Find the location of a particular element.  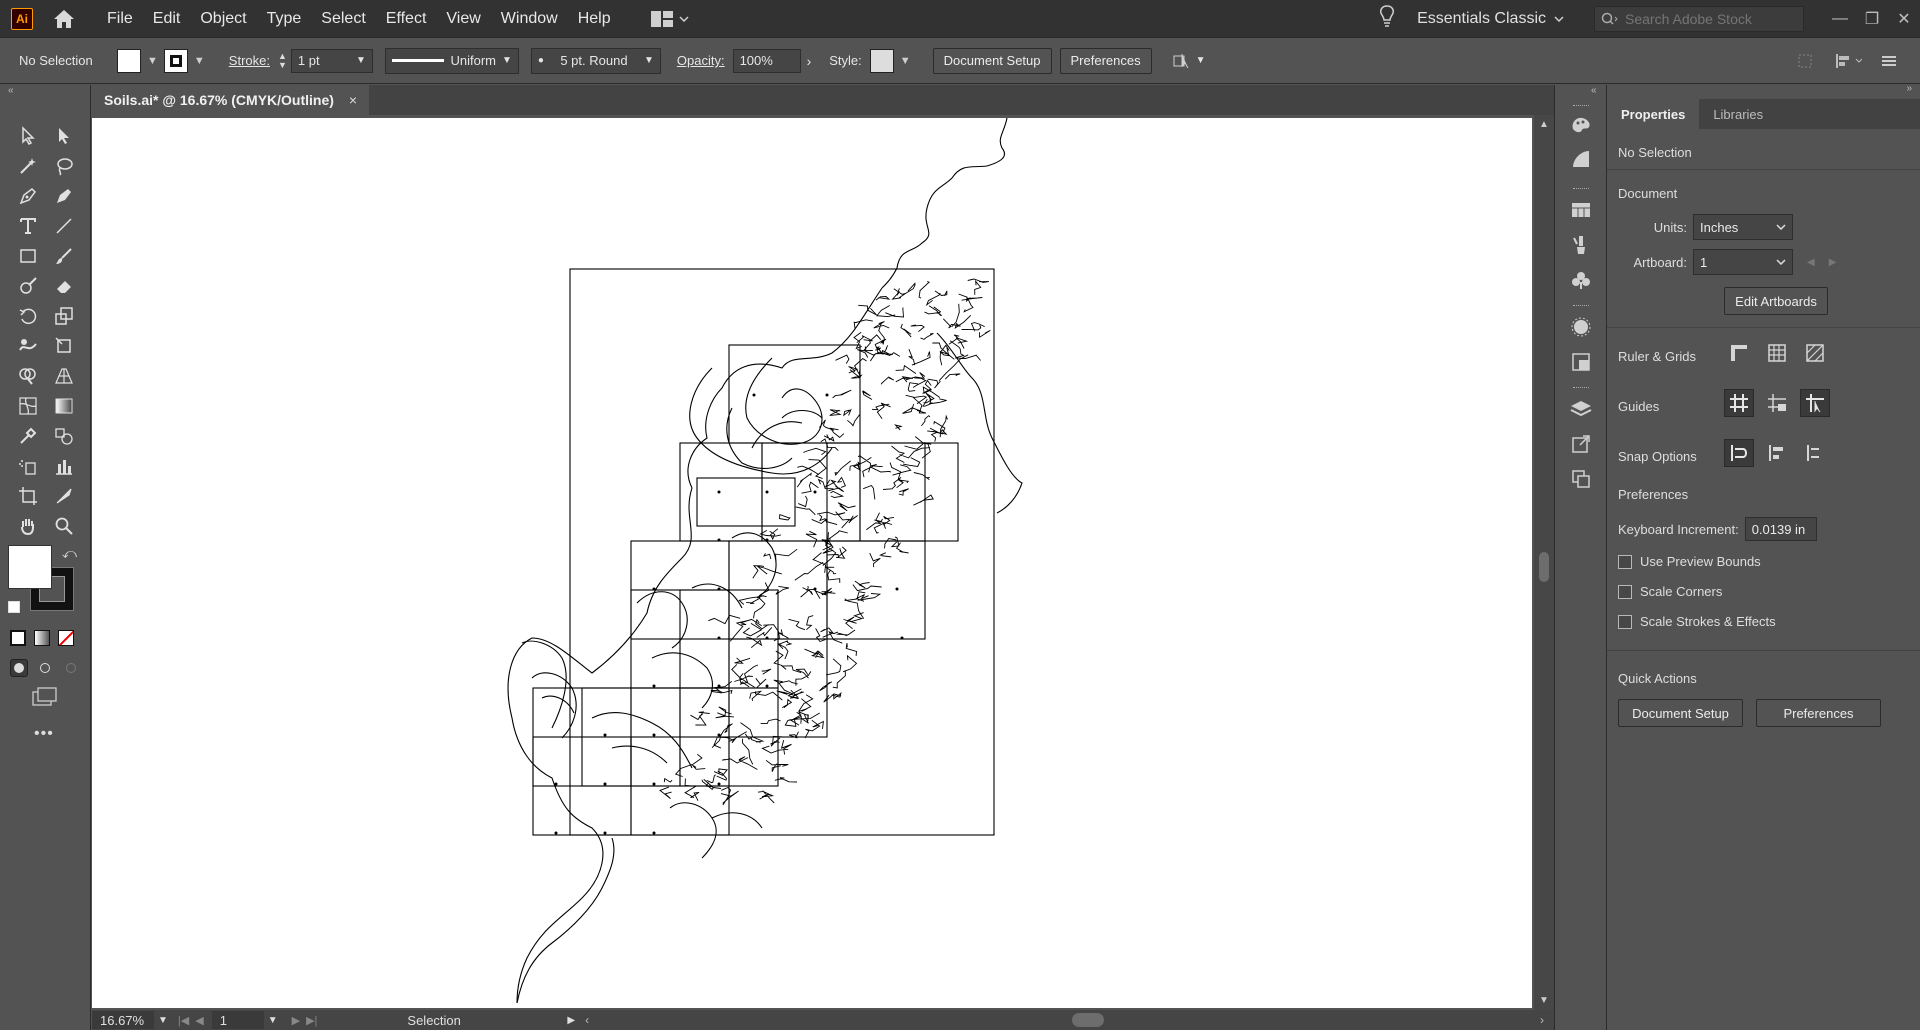

chevron-right-icon: › is located at coordinates (809, 61).